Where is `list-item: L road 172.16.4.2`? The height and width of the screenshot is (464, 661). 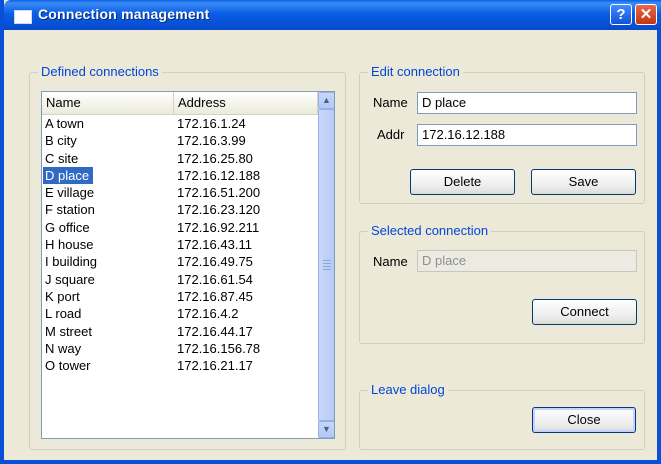 list-item: L road 172.16.4.2 is located at coordinates (180, 313).